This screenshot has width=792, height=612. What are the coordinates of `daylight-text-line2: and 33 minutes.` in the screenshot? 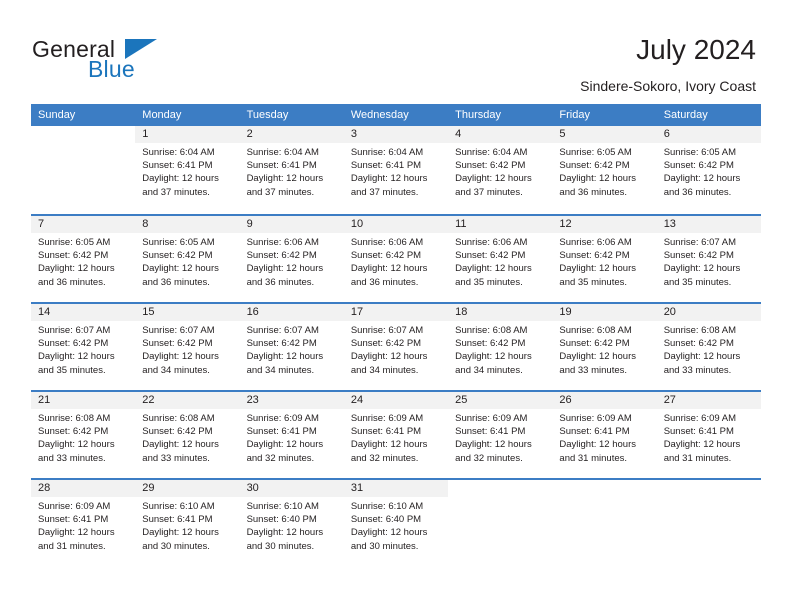 It's located at (697, 370).